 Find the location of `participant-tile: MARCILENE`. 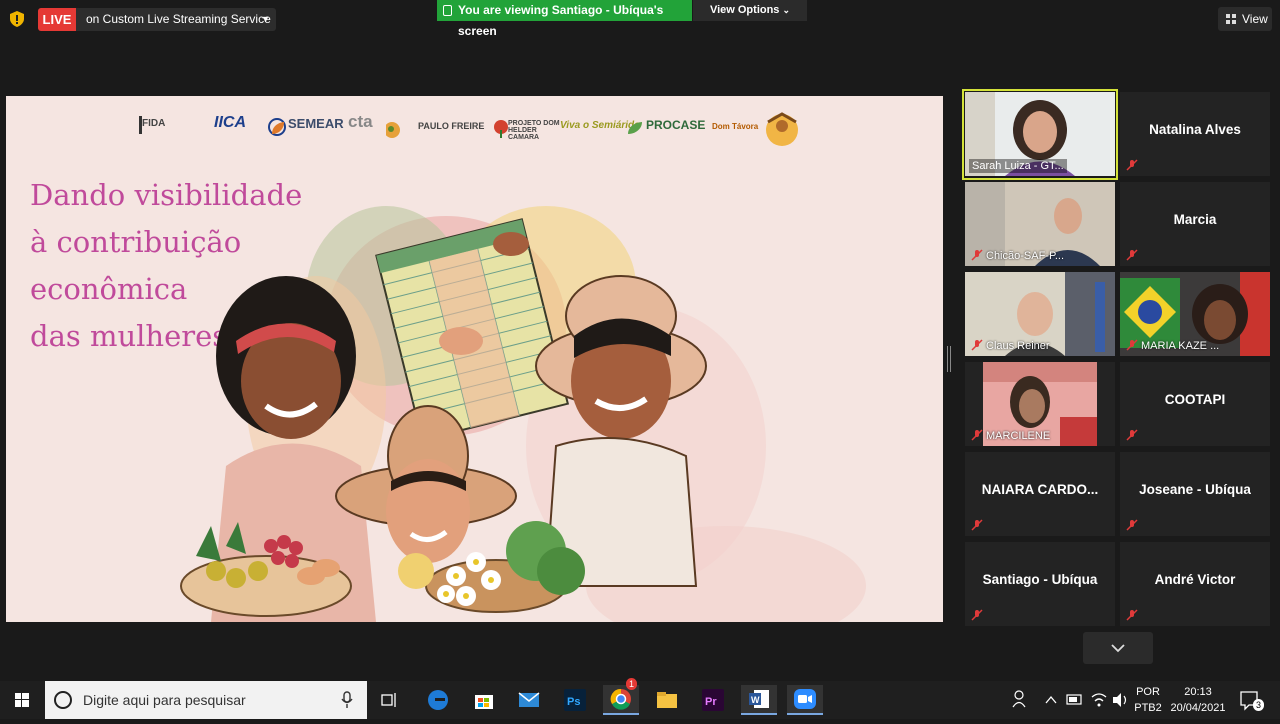

participant-tile: MARCILENE is located at coordinates (1040, 404).